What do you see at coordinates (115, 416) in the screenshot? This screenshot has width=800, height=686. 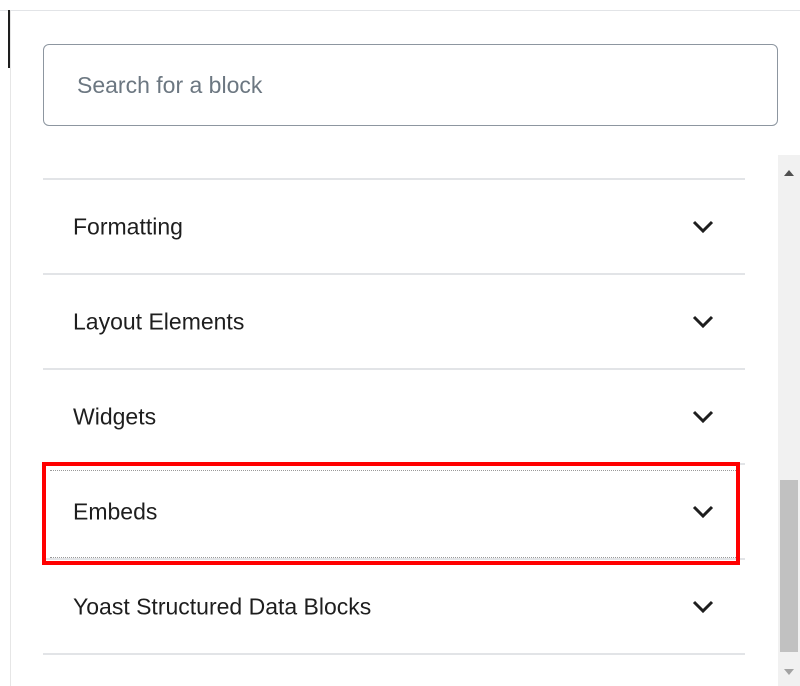 I see `category-label: Widgets` at bounding box center [115, 416].